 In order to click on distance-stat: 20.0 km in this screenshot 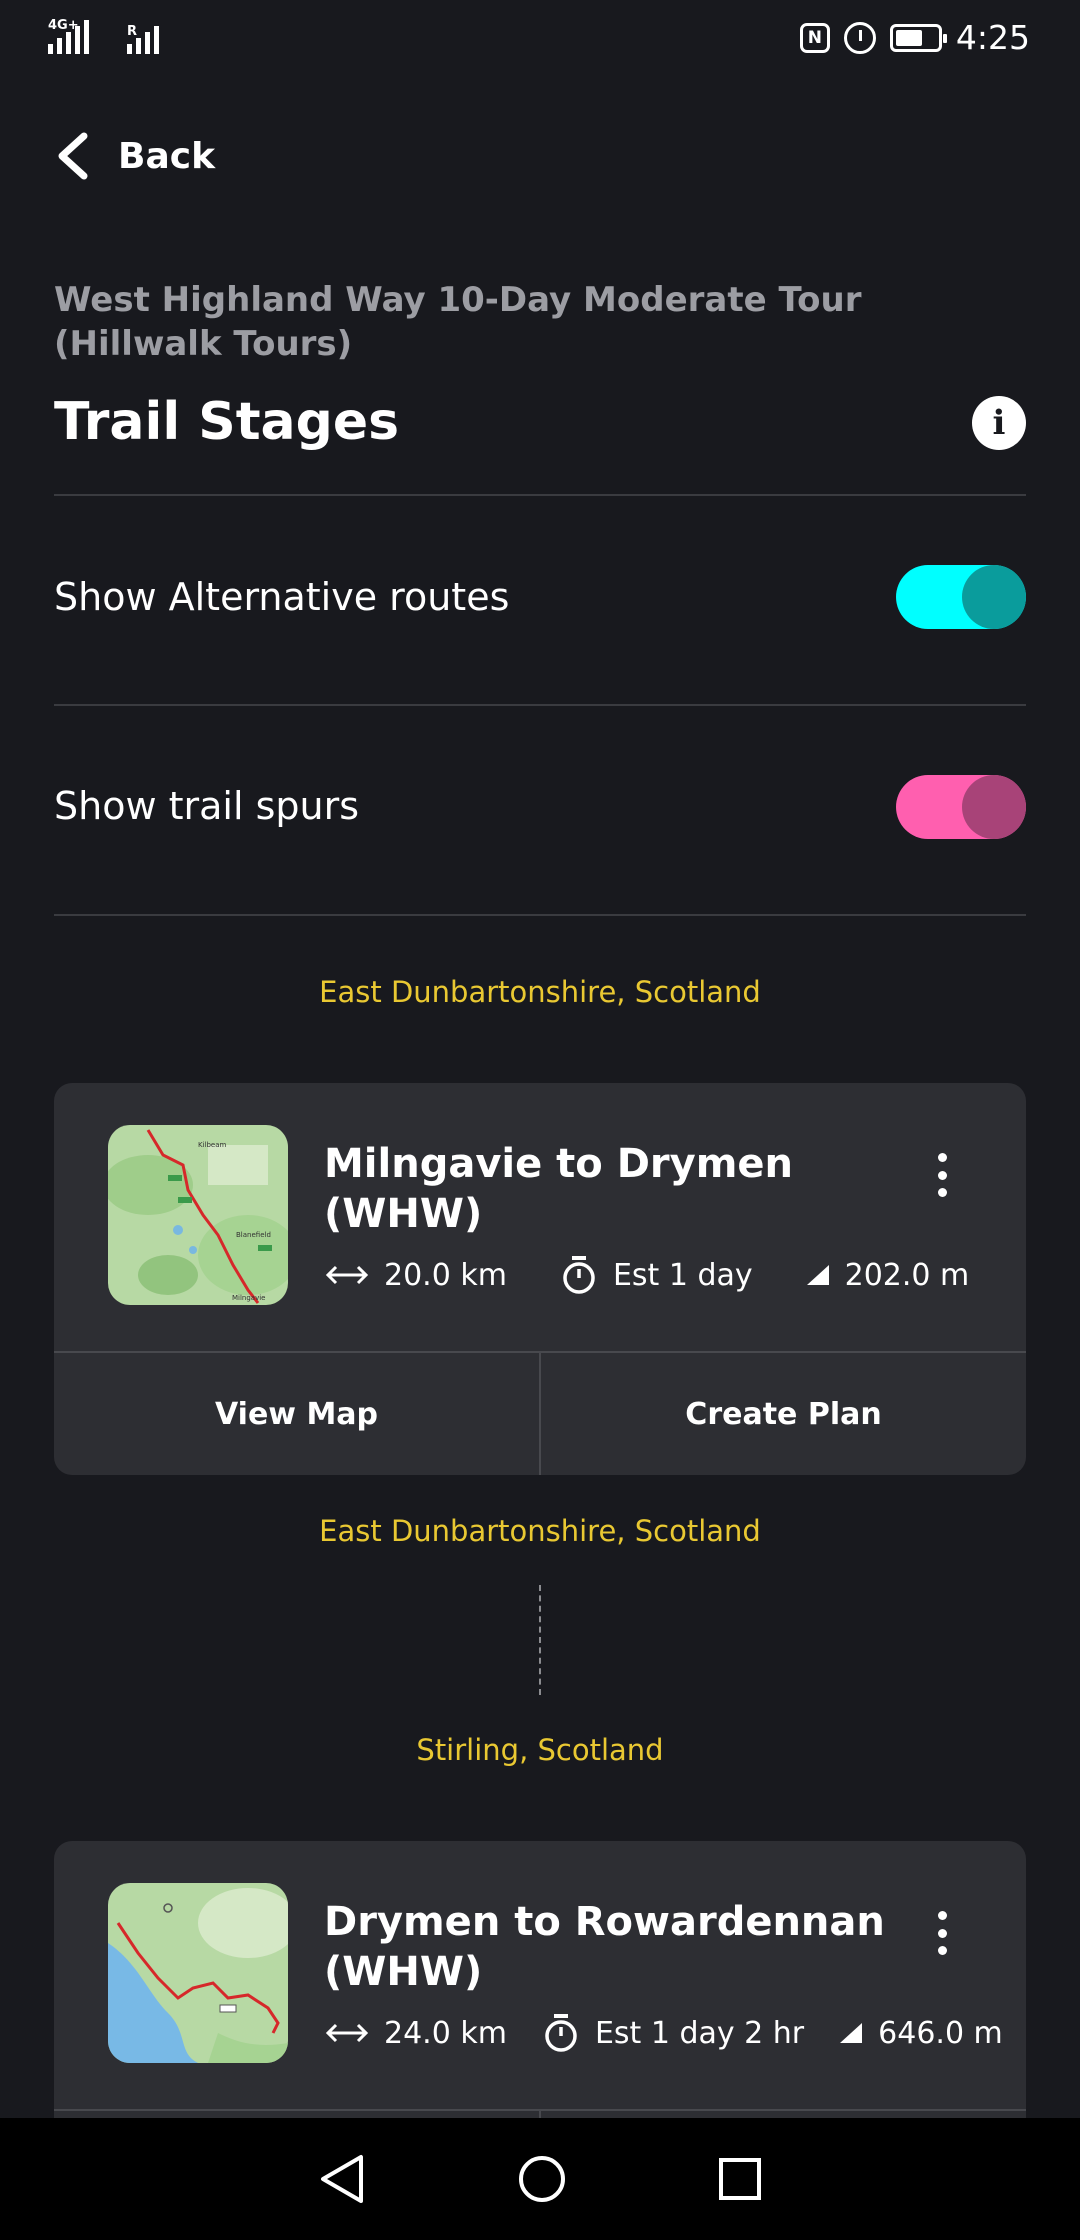, I will do `click(415, 1275)`.